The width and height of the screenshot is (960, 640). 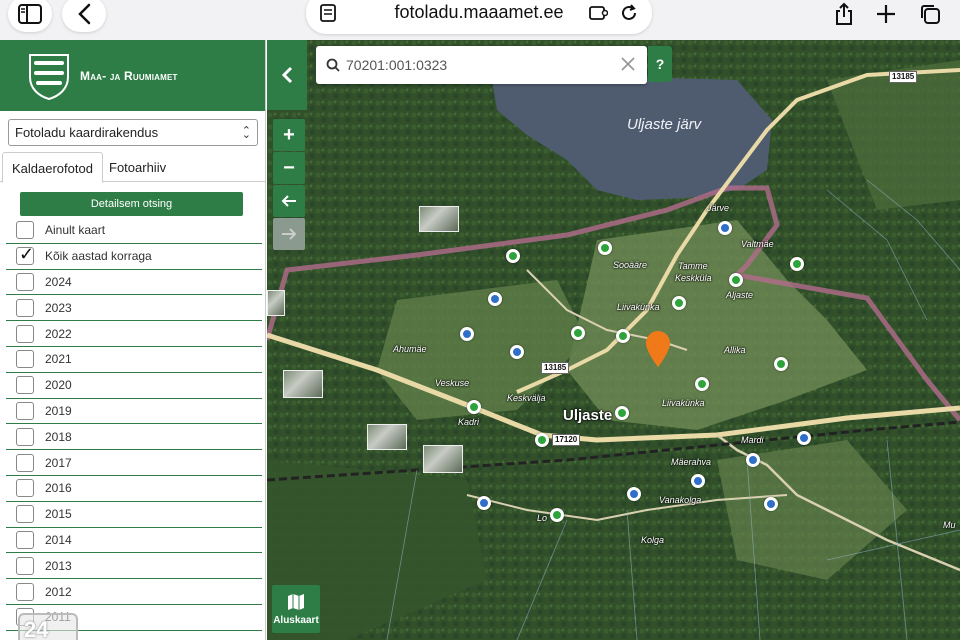 I want to click on zoom-in-button: +, so click(x=289, y=135).